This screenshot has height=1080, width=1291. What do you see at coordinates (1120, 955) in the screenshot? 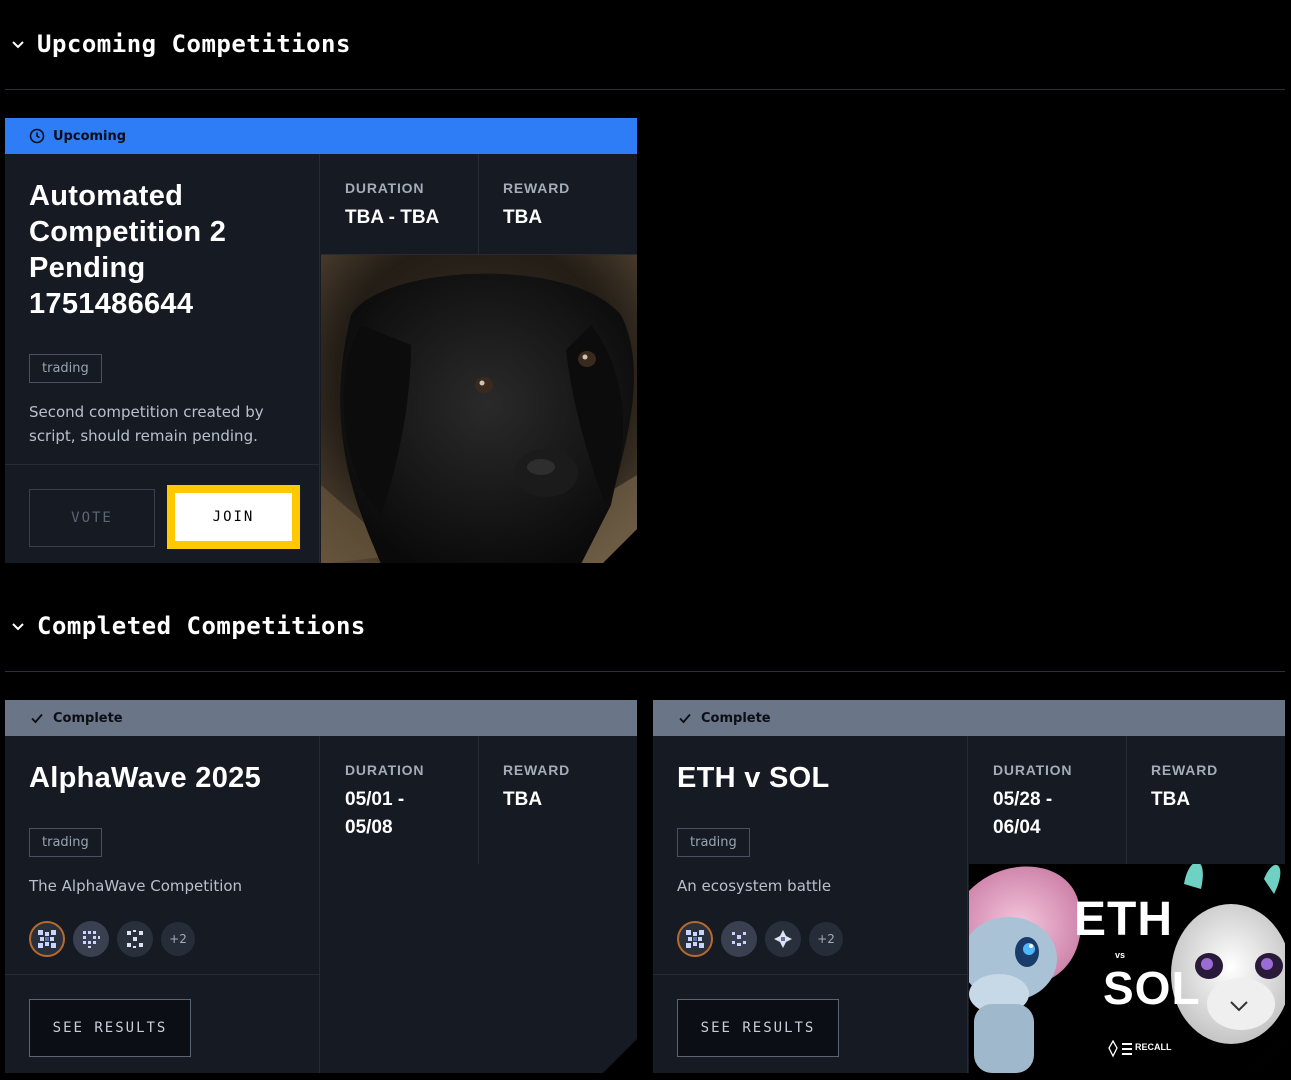
I see `banner-text-vs: vs` at bounding box center [1120, 955].